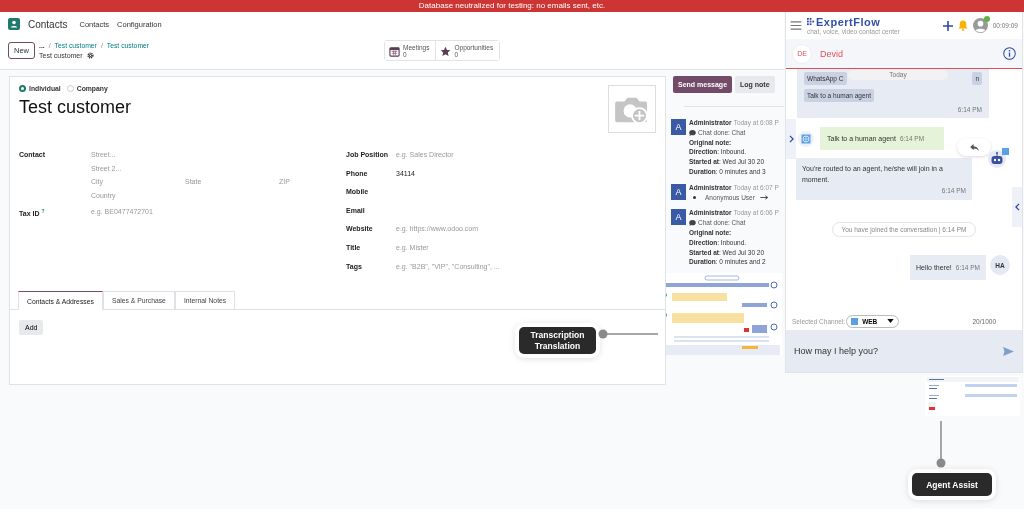 The width and height of the screenshot is (1024, 509). I want to click on radio-button, so click(22, 88).